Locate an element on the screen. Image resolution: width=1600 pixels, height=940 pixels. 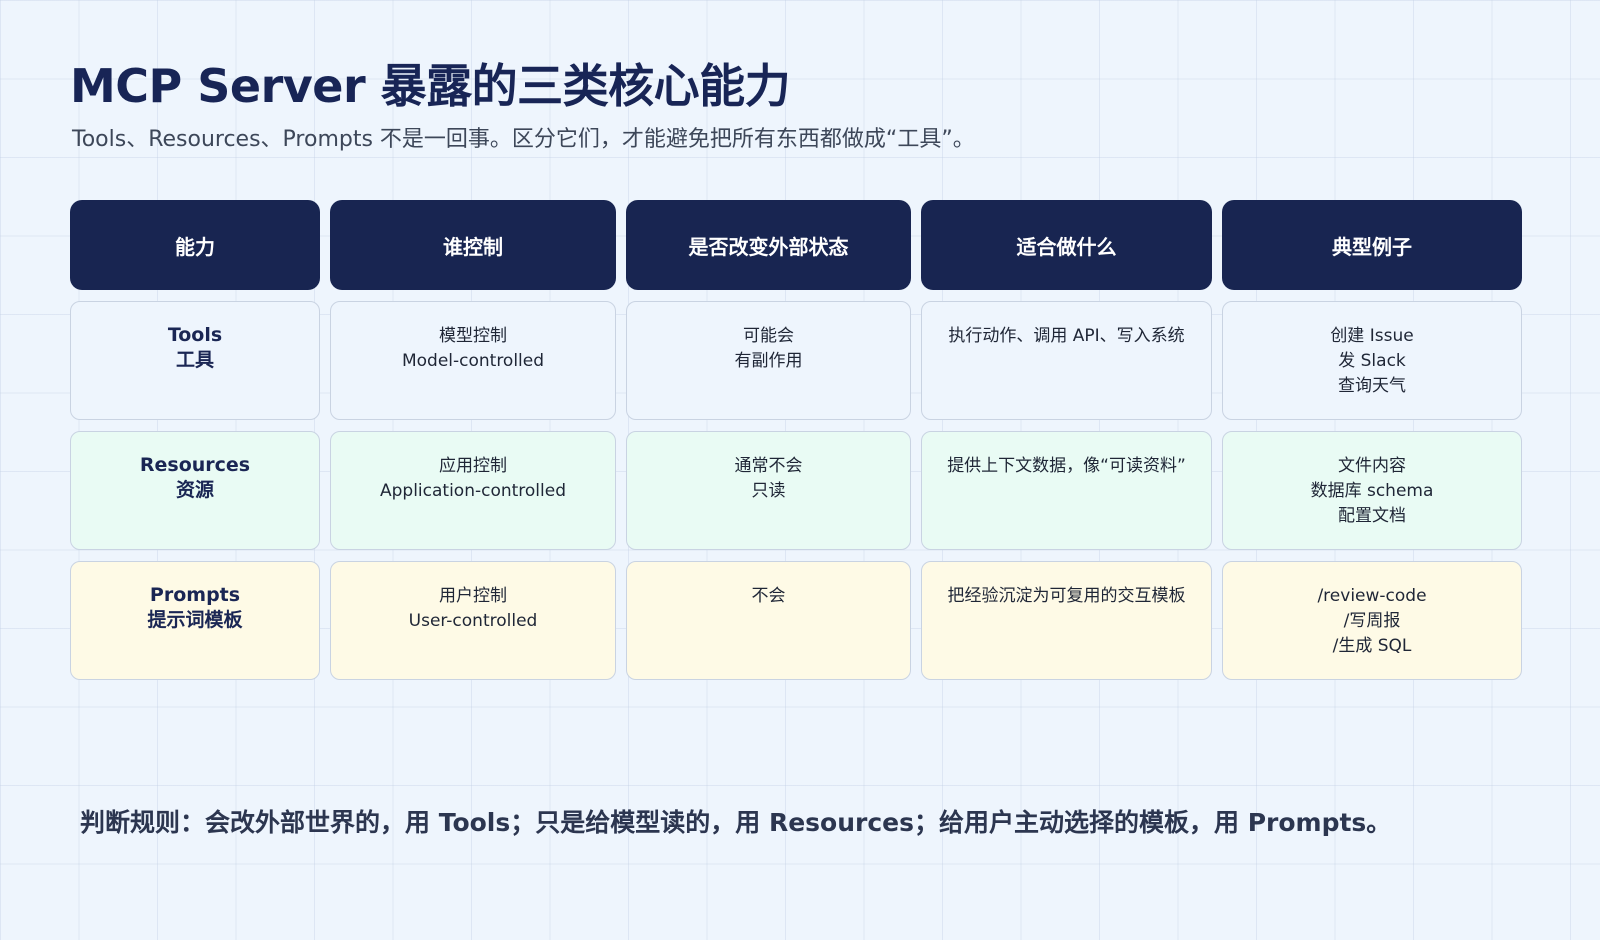
controller-en: Application-controlled is located at coordinates (473, 491).